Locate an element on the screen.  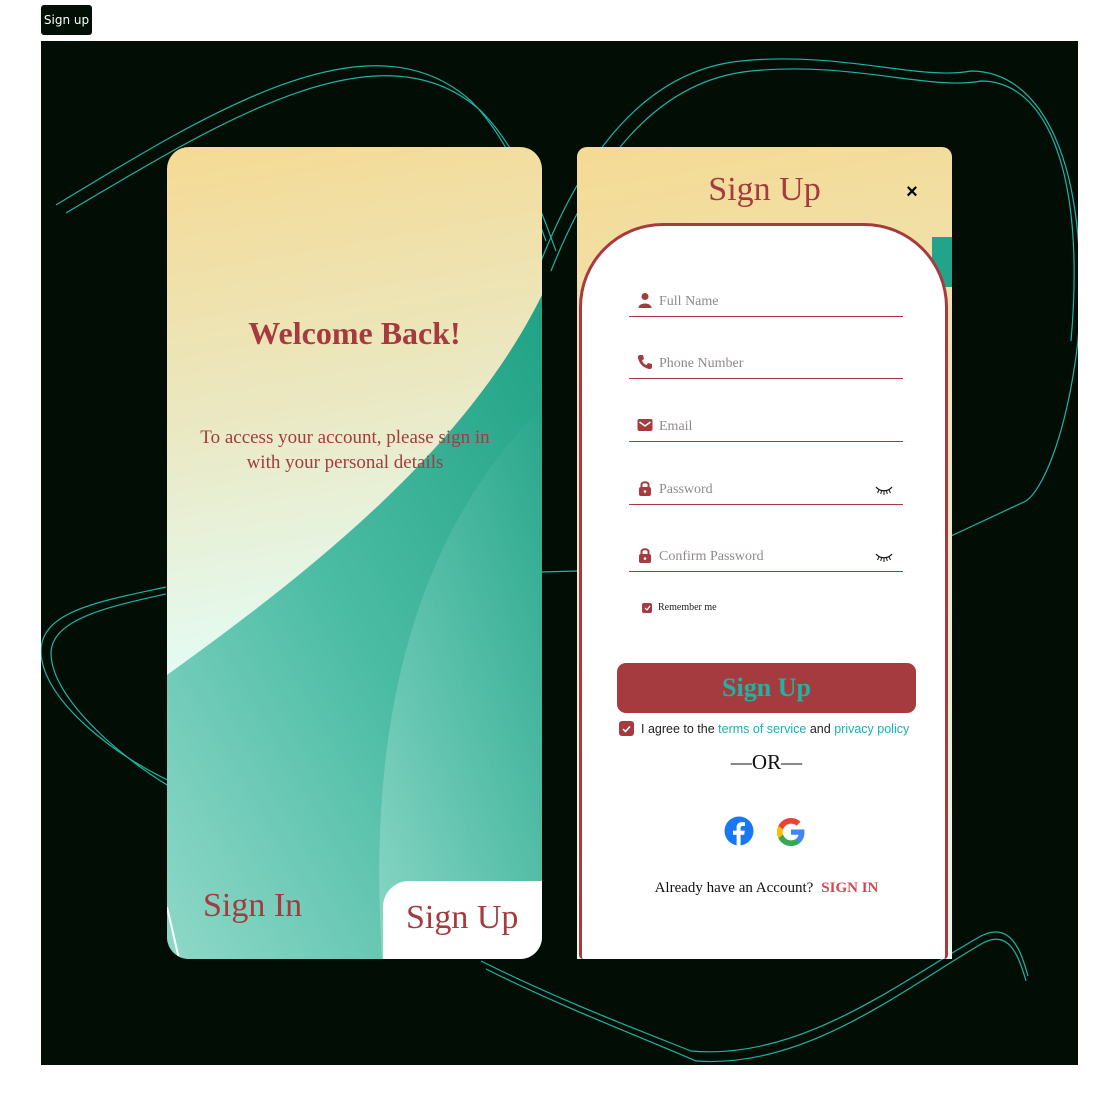
remember-label: Remember me is located at coordinates (687, 607).